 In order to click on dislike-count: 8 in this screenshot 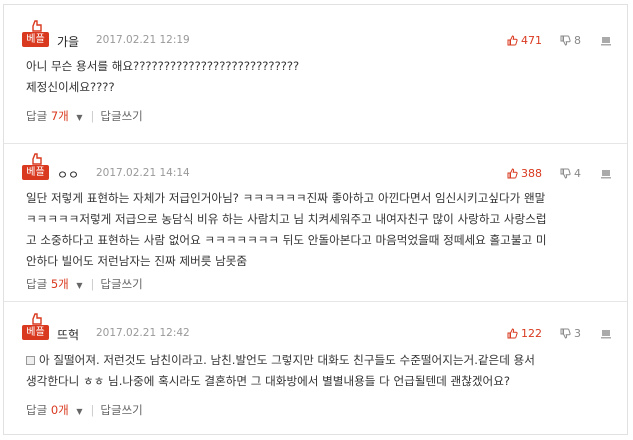, I will do `click(577, 40)`.